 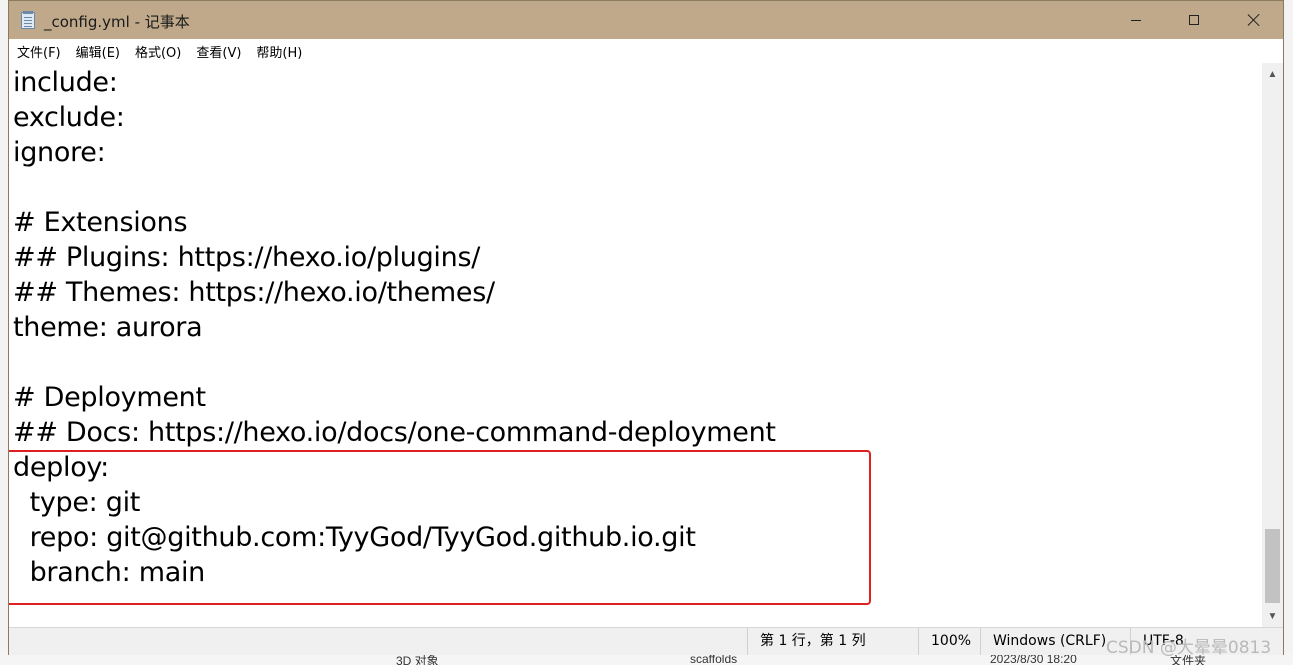 What do you see at coordinates (1272, 345) in the screenshot?
I see `vertical-scrollbar: ▲ ▼` at bounding box center [1272, 345].